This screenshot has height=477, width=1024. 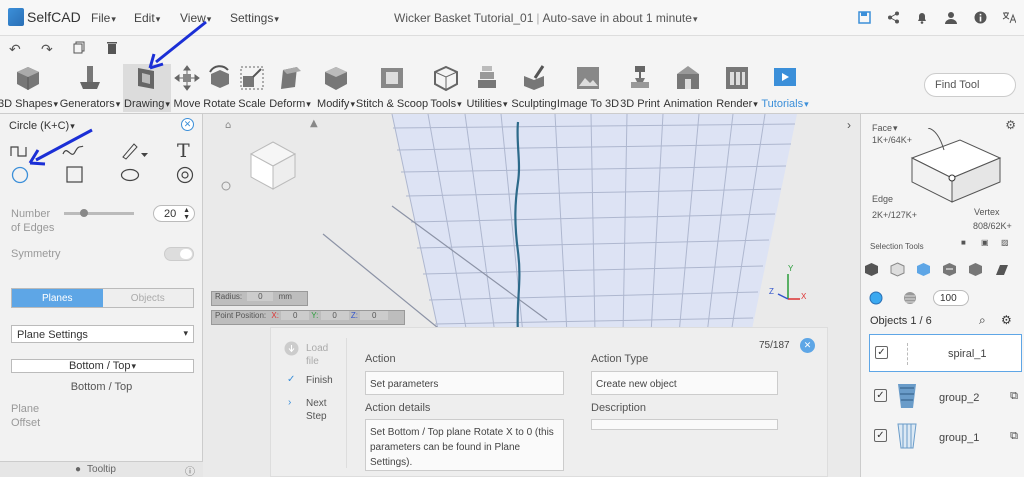 I want to click on brush-pattern-icon, so click(x=910, y=298).